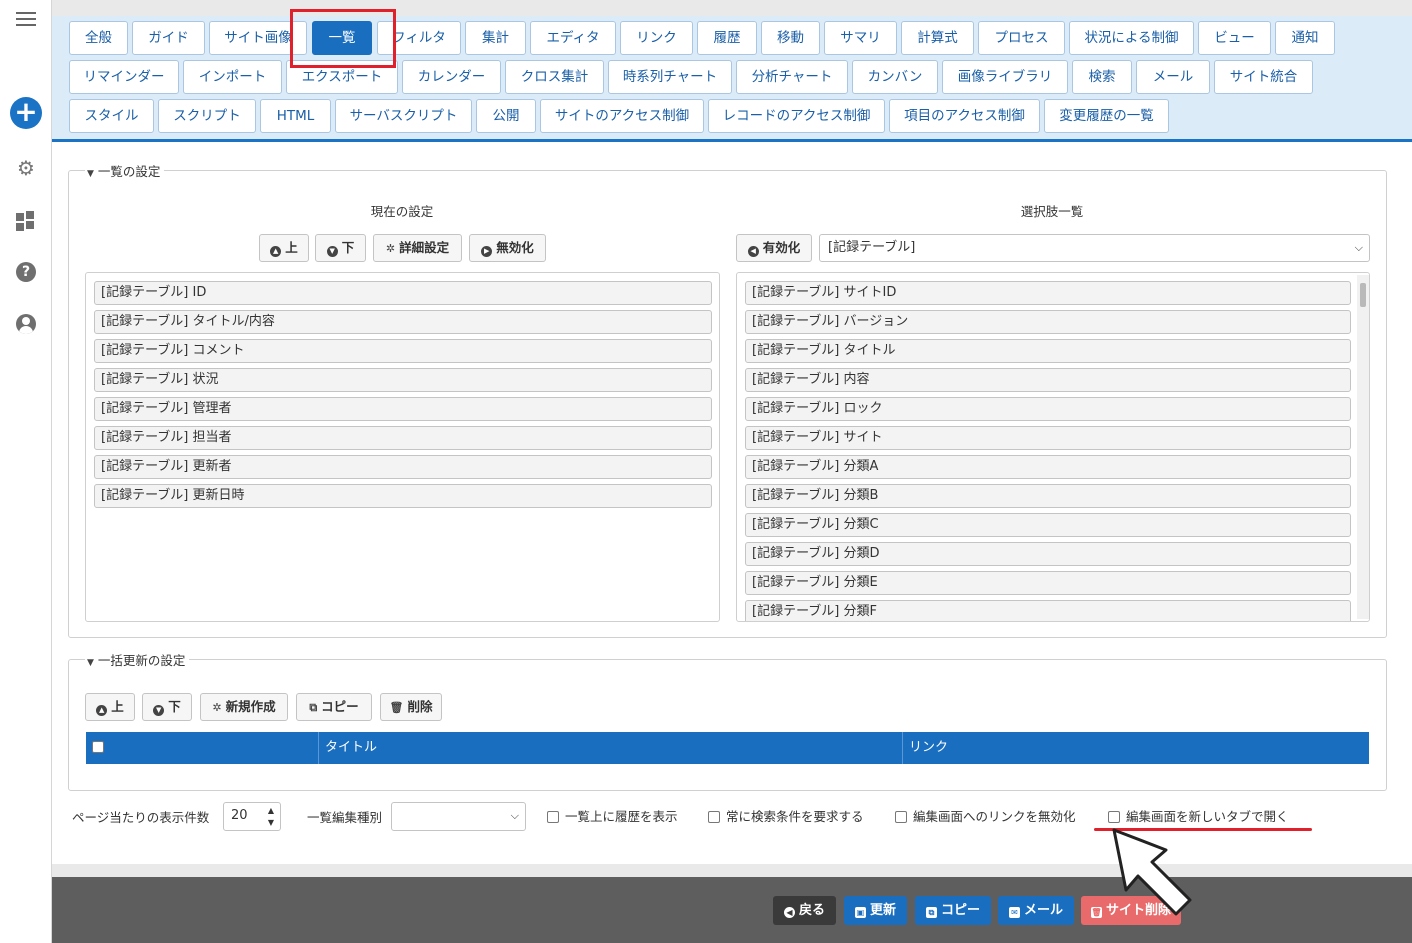 The image size is (1412, 943). Describe the element at coordinates (1048, 583) in the screenshot. I see `list-item: [記録テーブル] 分類E` at that location.